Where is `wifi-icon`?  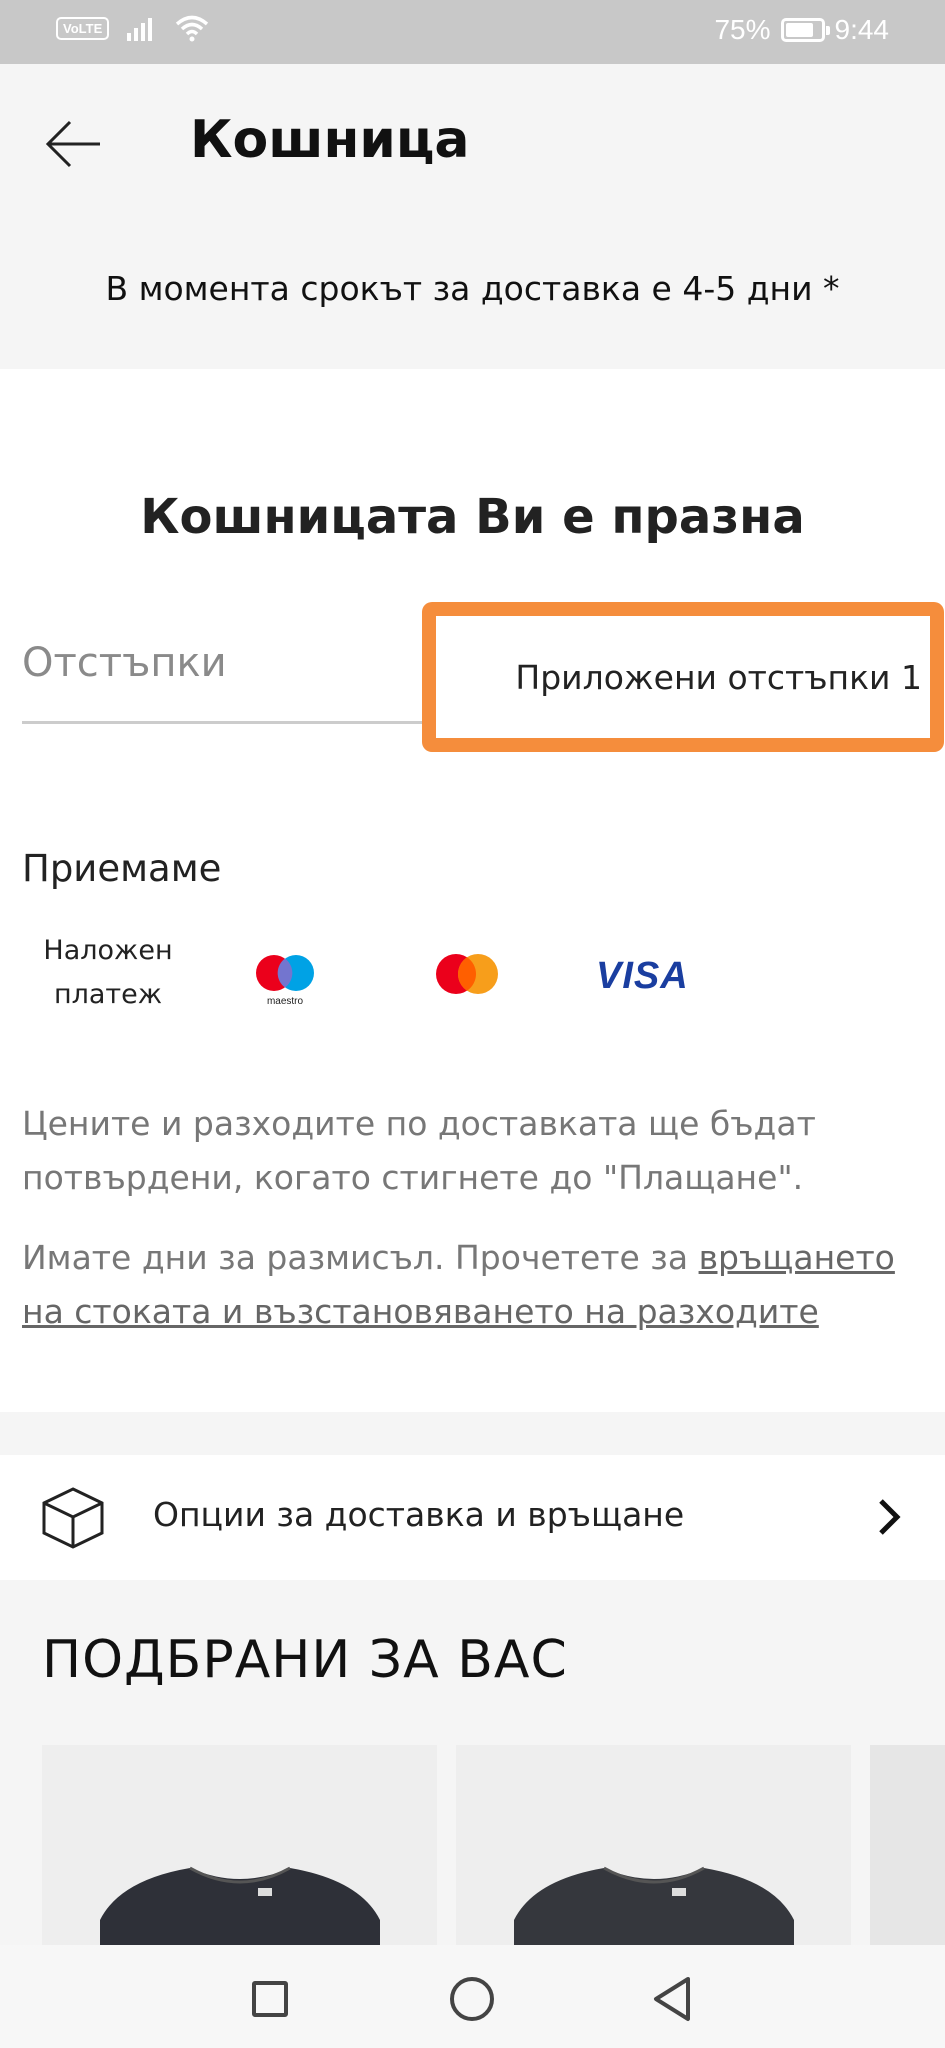 wifi-icon is located at coordinates (192, 28).